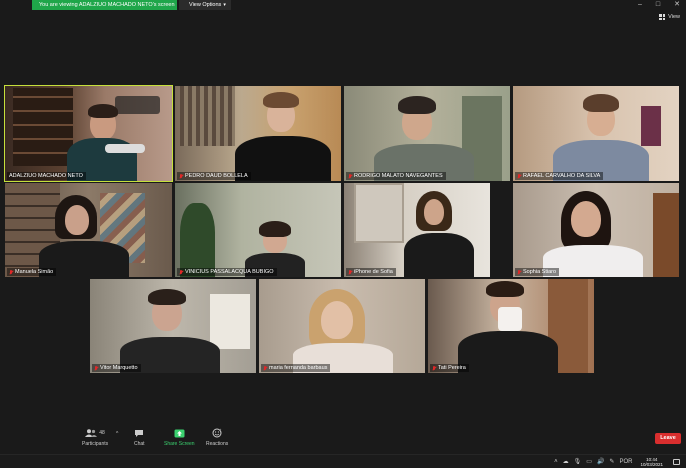 The image size is (686, 468). Describe the element at coordinates (95, 444) in the screenshot. I see `participants-label: Participants` at that location.